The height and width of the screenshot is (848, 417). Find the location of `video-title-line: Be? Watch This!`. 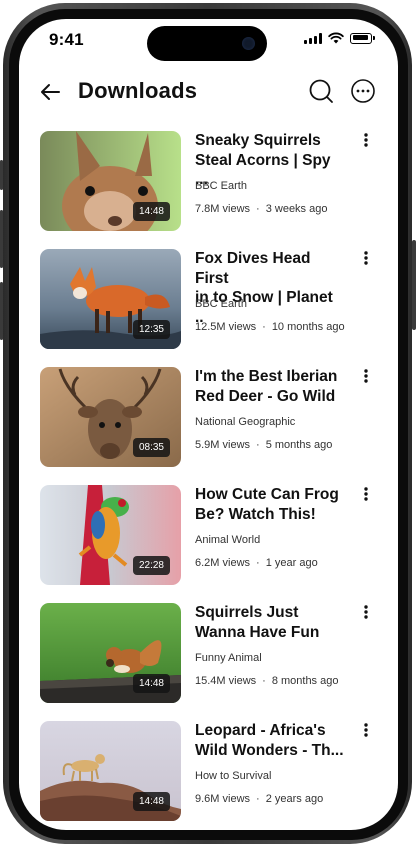

video-title-line: Be? Watch This! is located at coordinates (255, 514).